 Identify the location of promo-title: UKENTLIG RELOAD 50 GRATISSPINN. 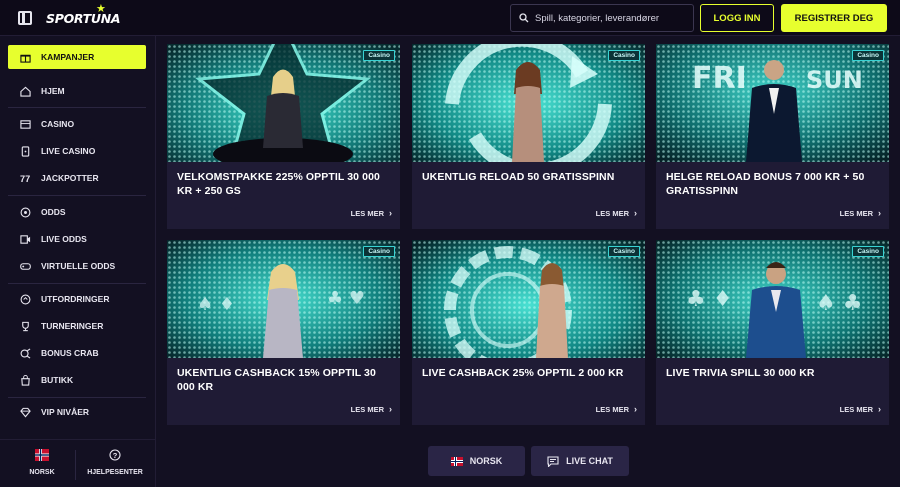
(518, 177).